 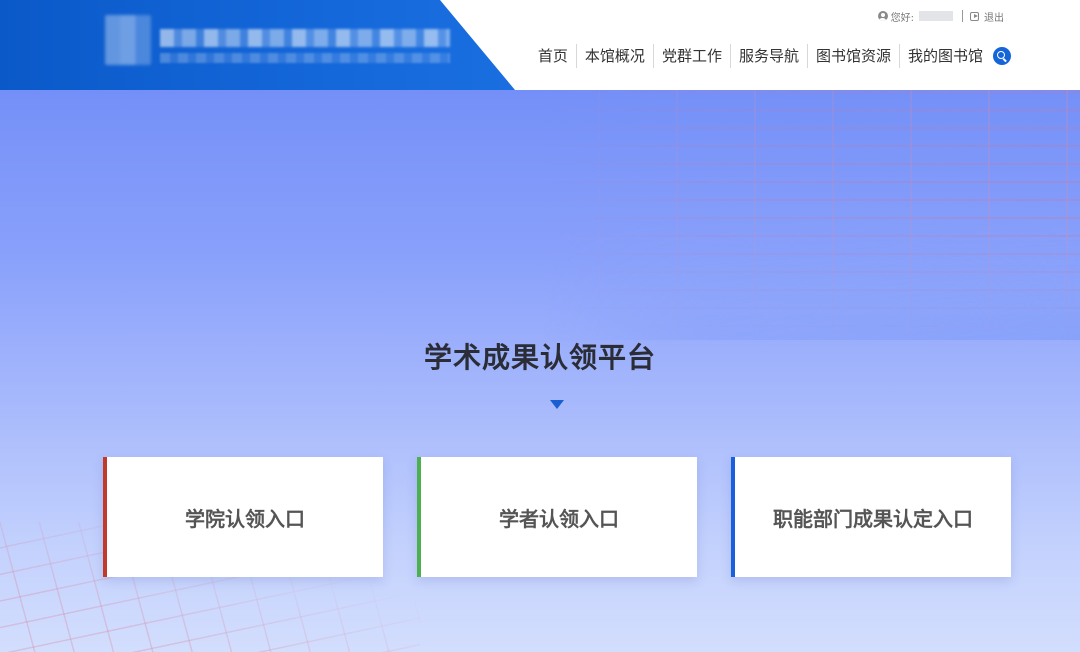 I want to click on main-nav: 首页 本馆概况 党群工作 服务导航 图书馆资源 我的图书馆, so click(x=770, y=56).